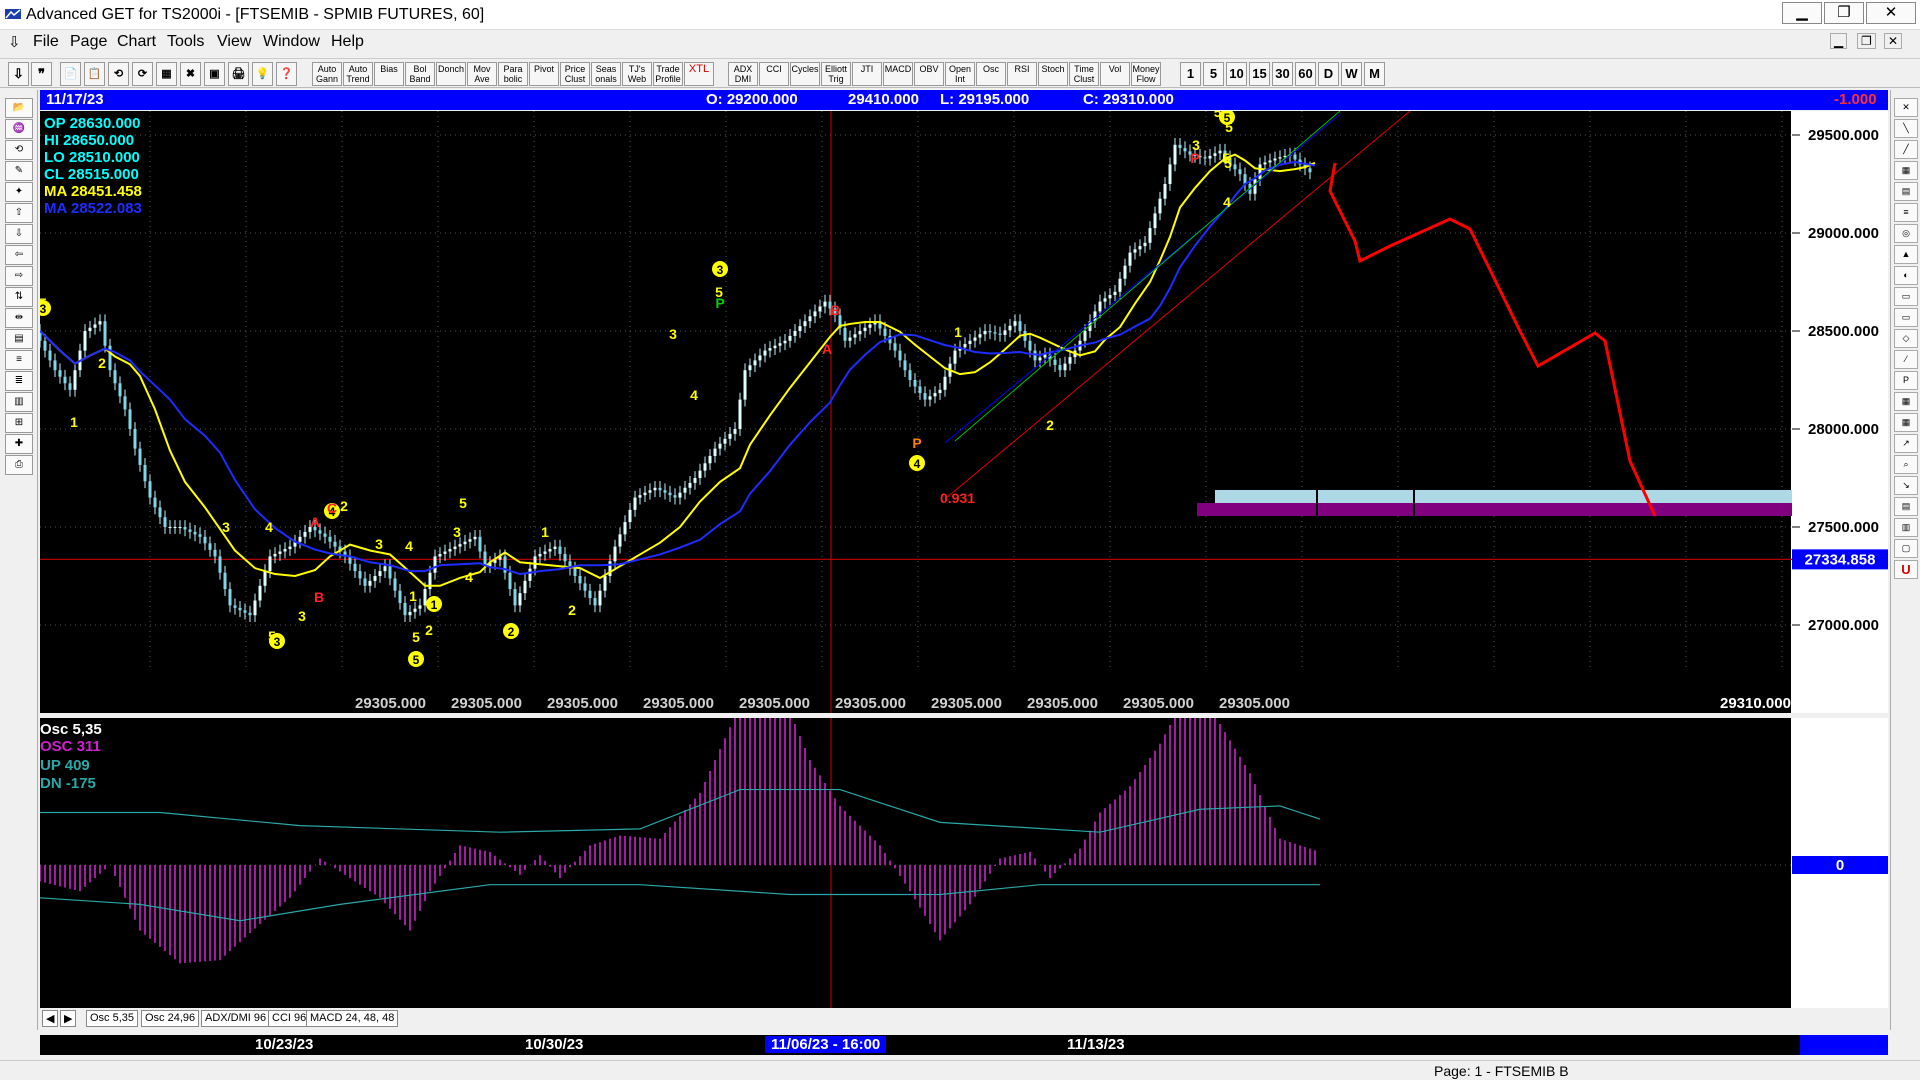  I want to click on toolbar-icon: ❞, so click(41, 74).